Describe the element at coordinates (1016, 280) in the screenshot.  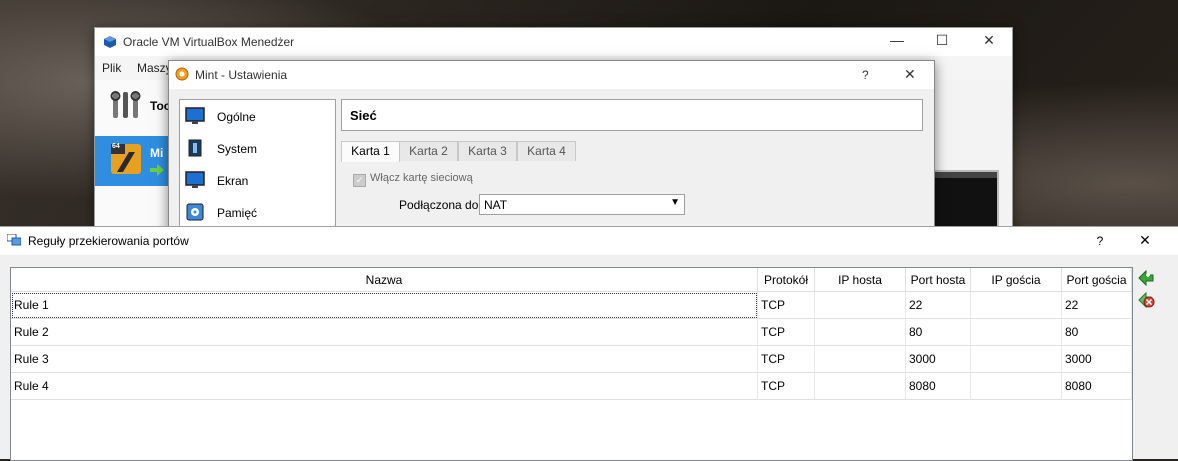
I see `column-header-guest-ip: IP gościa` at that location.